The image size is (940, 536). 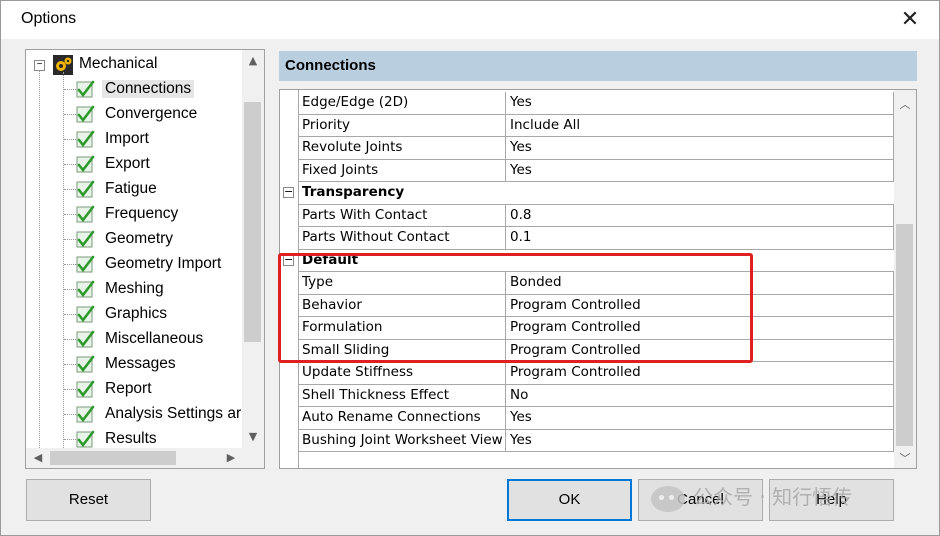 I want to click on scroll-corner, so click(x=253, y=458).